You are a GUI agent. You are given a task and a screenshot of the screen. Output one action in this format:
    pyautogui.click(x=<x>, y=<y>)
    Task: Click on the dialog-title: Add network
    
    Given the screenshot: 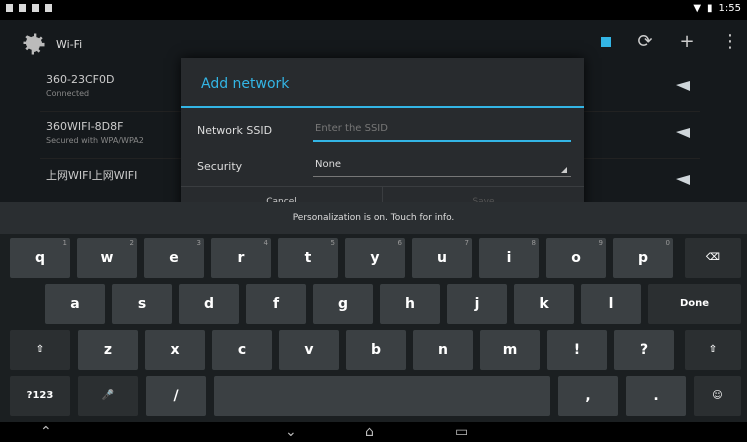 What is the action you would take?
    pyautogui.click(x=245, y=84)
    